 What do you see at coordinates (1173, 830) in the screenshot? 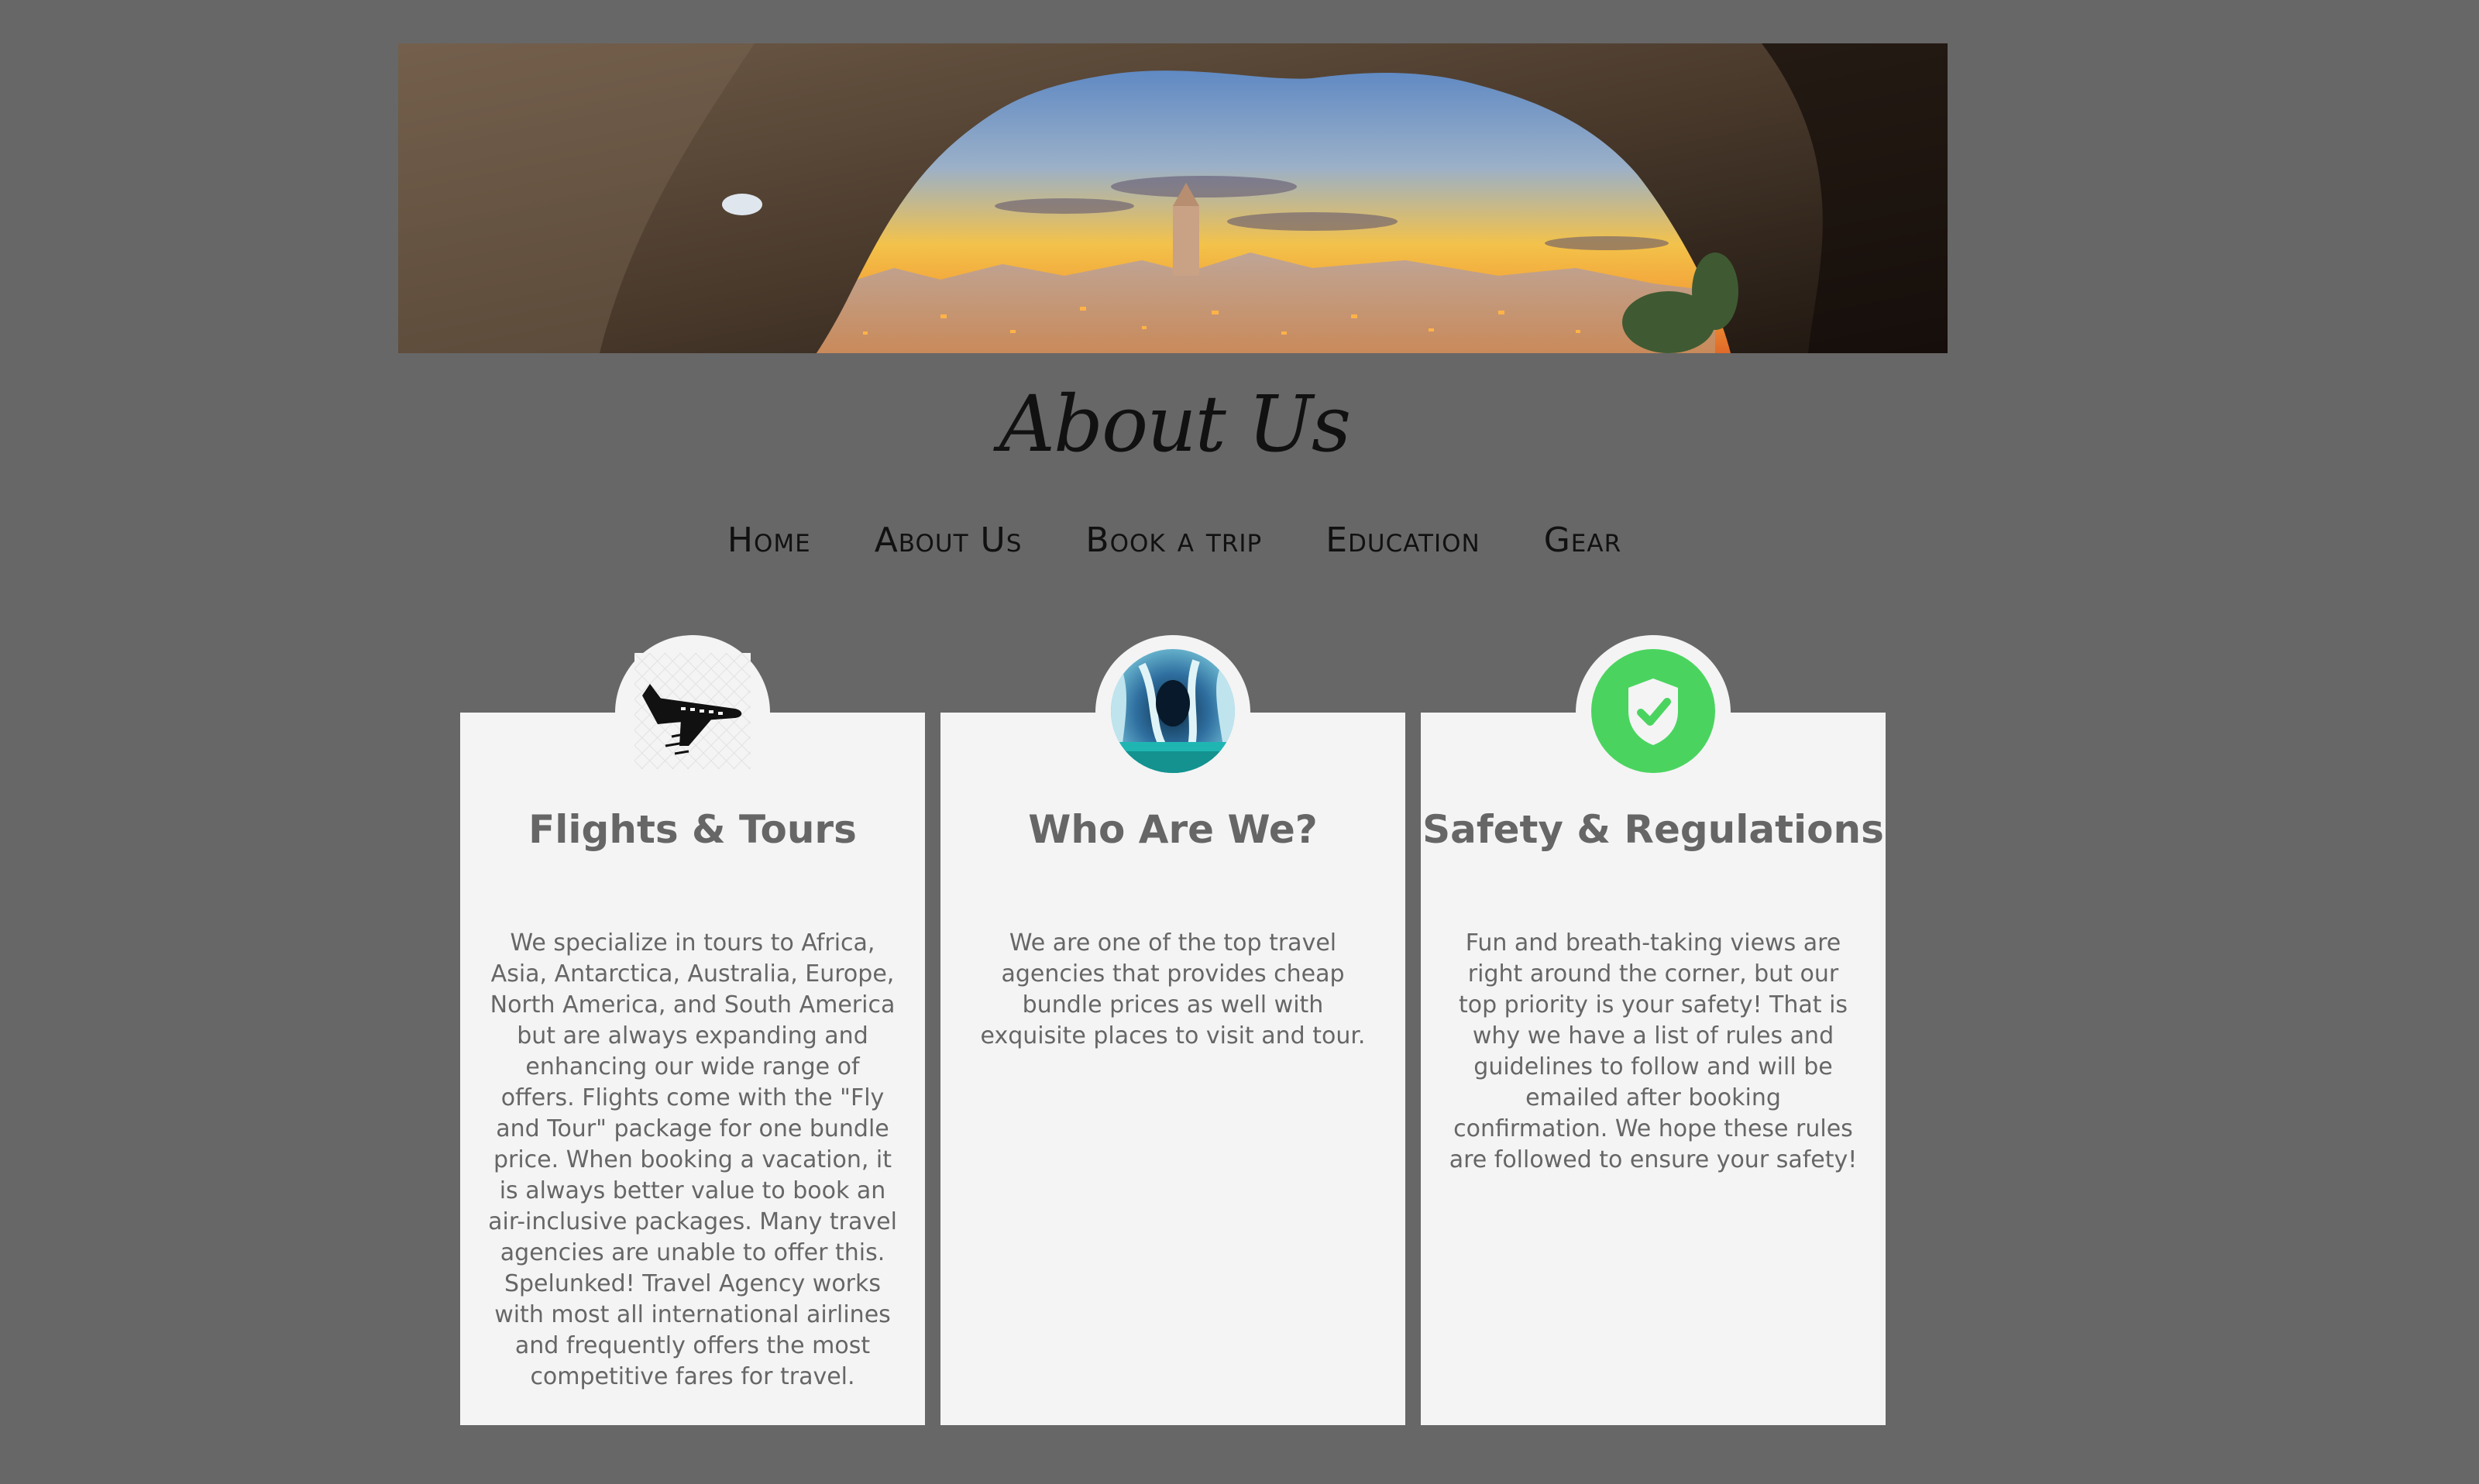
I see `card-title: Who Are We?` at bounding box center [1173, 830].